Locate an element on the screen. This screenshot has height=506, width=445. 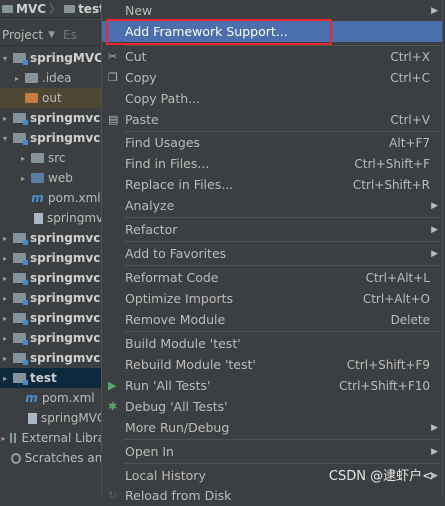
shortcut-label: Ctrl+C is located at coordinates (410, 77).